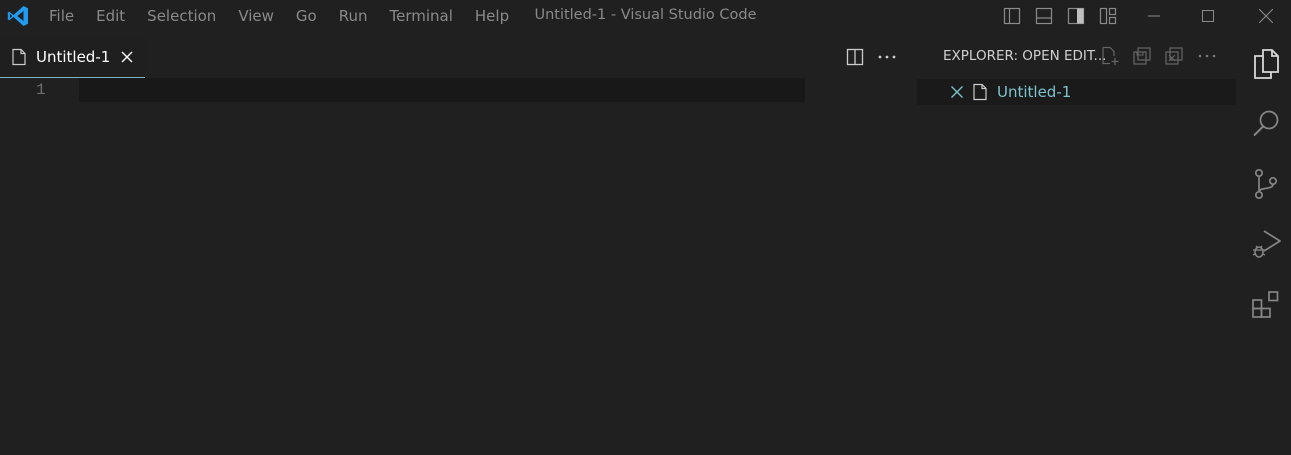 The height and width of the screenshot is (455, 1291). Describe the element at coordinates (1076, 16) in the screenshot. I see `toggle-secondary-sidebar-icon` at that location.